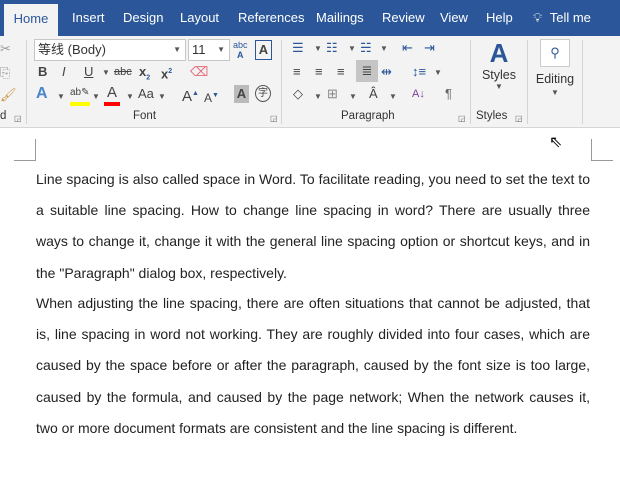 The width and height of the screenshot is (620, 480). Describe the element at coordinates (373, 94) in the screenshot. I see `asian-layout-icon: Â` at that location.